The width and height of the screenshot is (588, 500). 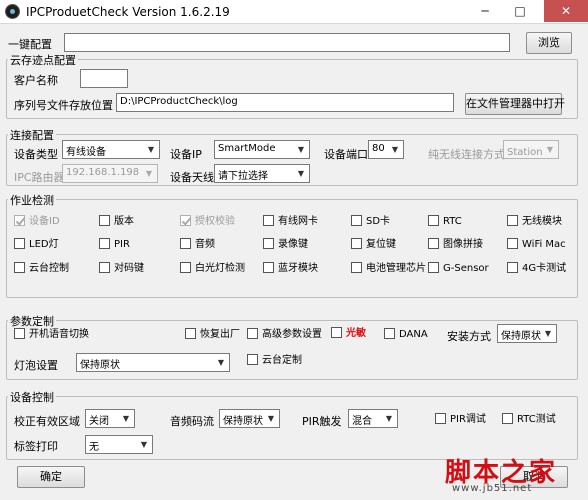 What do you see at coordinates (94, 447) in the screenshot?
I see `tag-print-value: 无` at bounding box center [94, 447].